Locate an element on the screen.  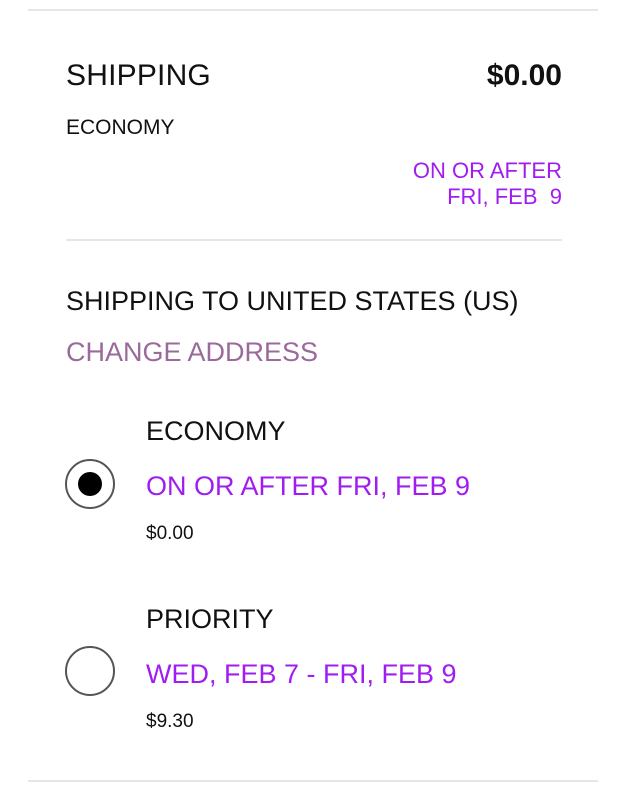
radio-dot is located at coordinates (90, 484).